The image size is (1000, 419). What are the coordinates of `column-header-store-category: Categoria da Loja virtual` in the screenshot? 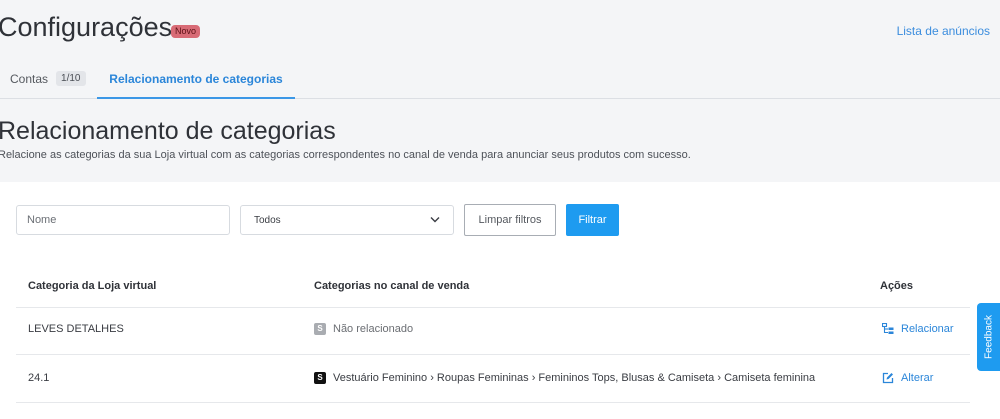 It's located at (92, 286).